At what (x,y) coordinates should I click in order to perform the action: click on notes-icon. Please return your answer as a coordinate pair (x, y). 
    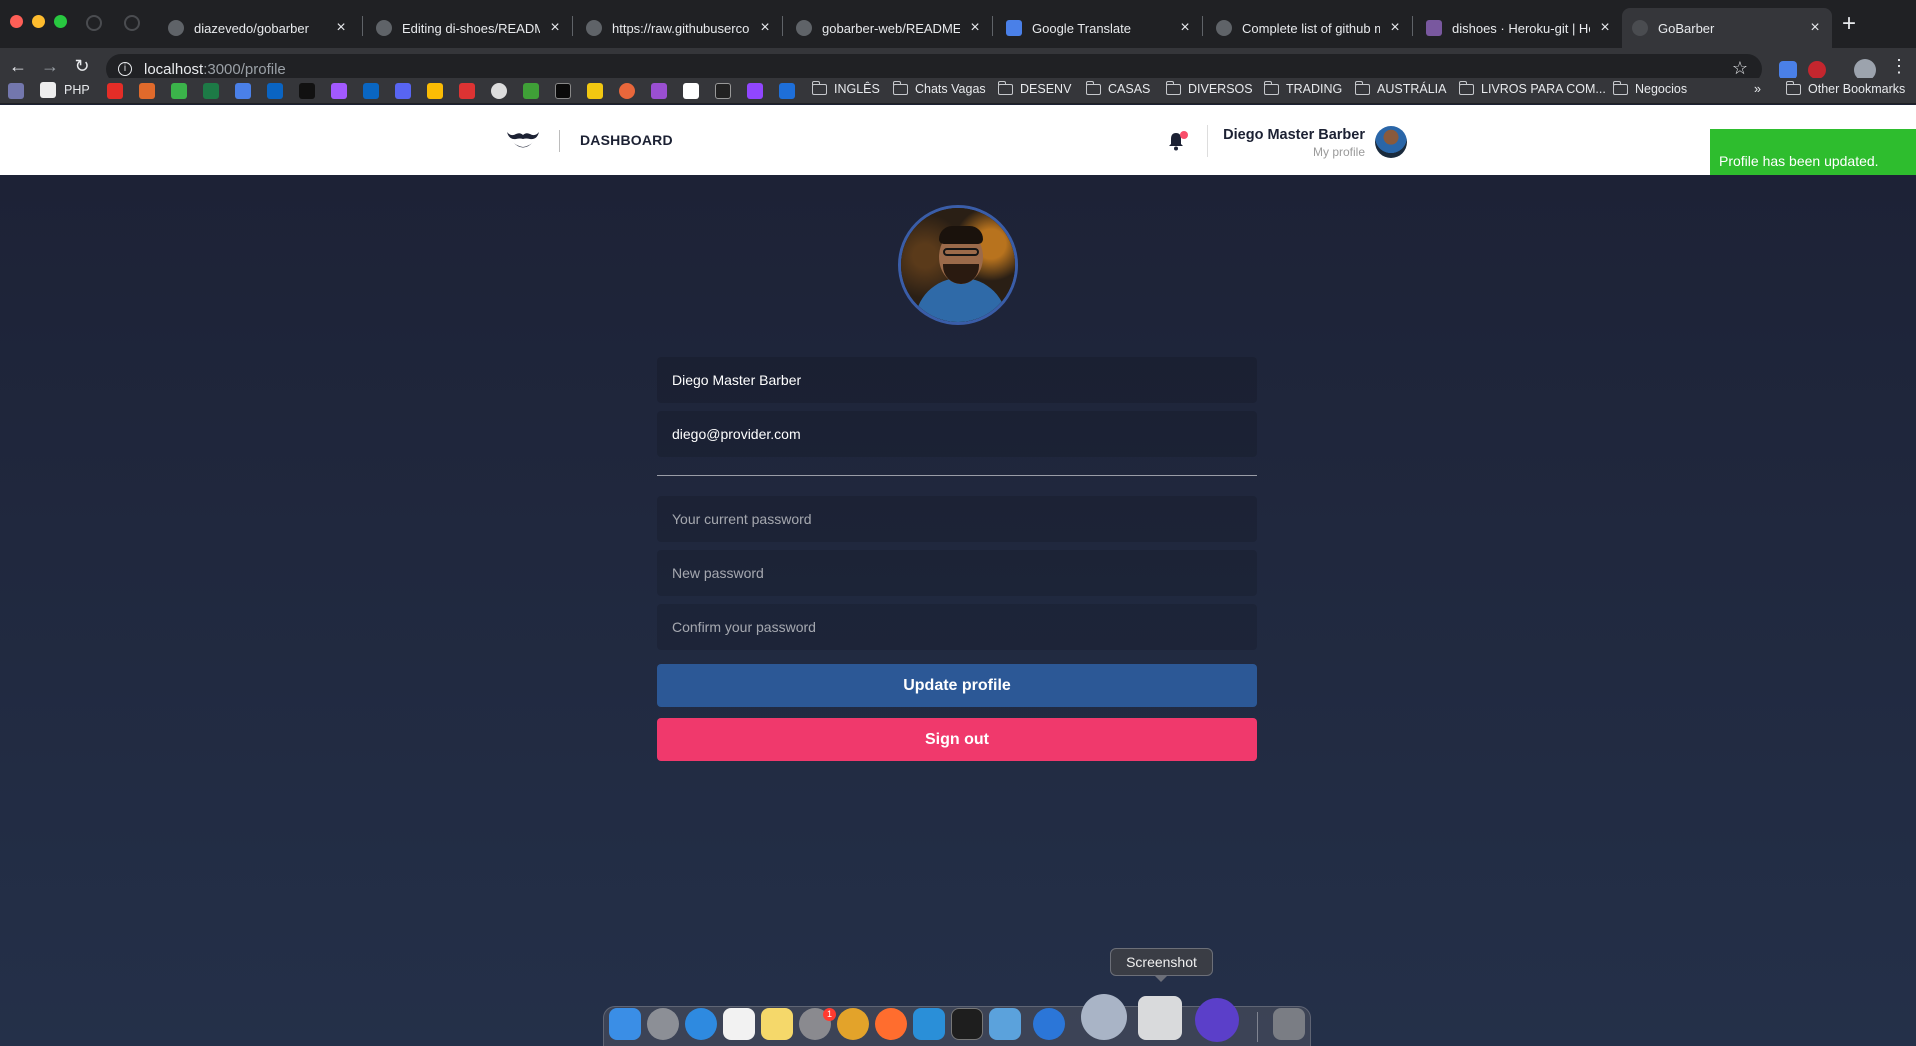
    Looking at the image, I should click on (777, 1024).